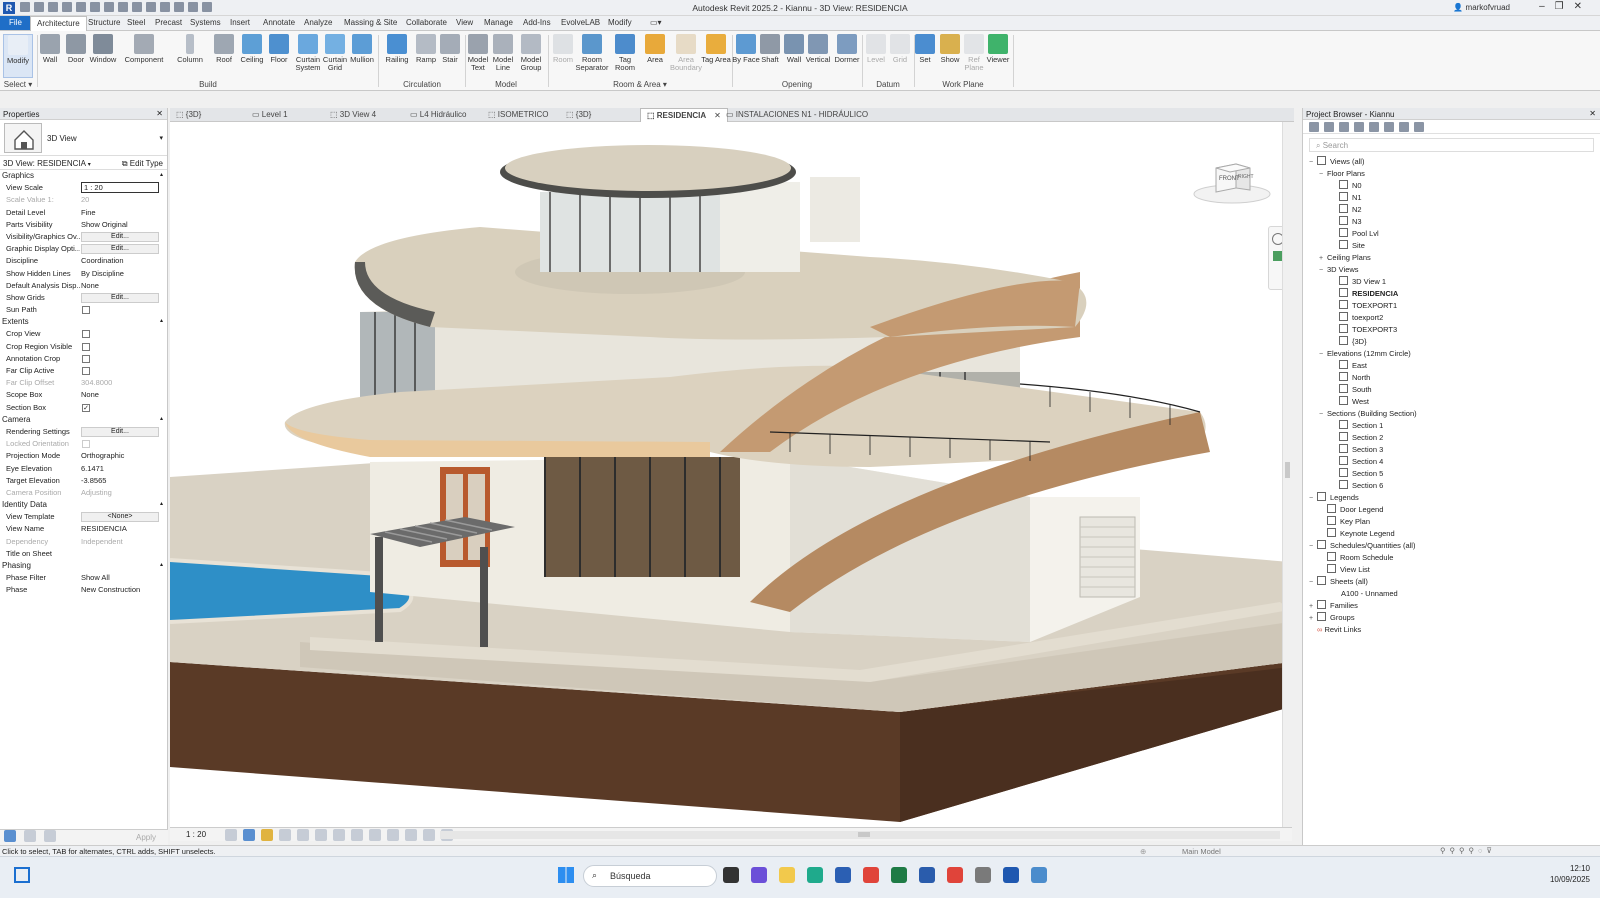  Describe the element at coordinates (83, 566) in the screenshot. I see `category-phasing: Phasing ▴` at that location.